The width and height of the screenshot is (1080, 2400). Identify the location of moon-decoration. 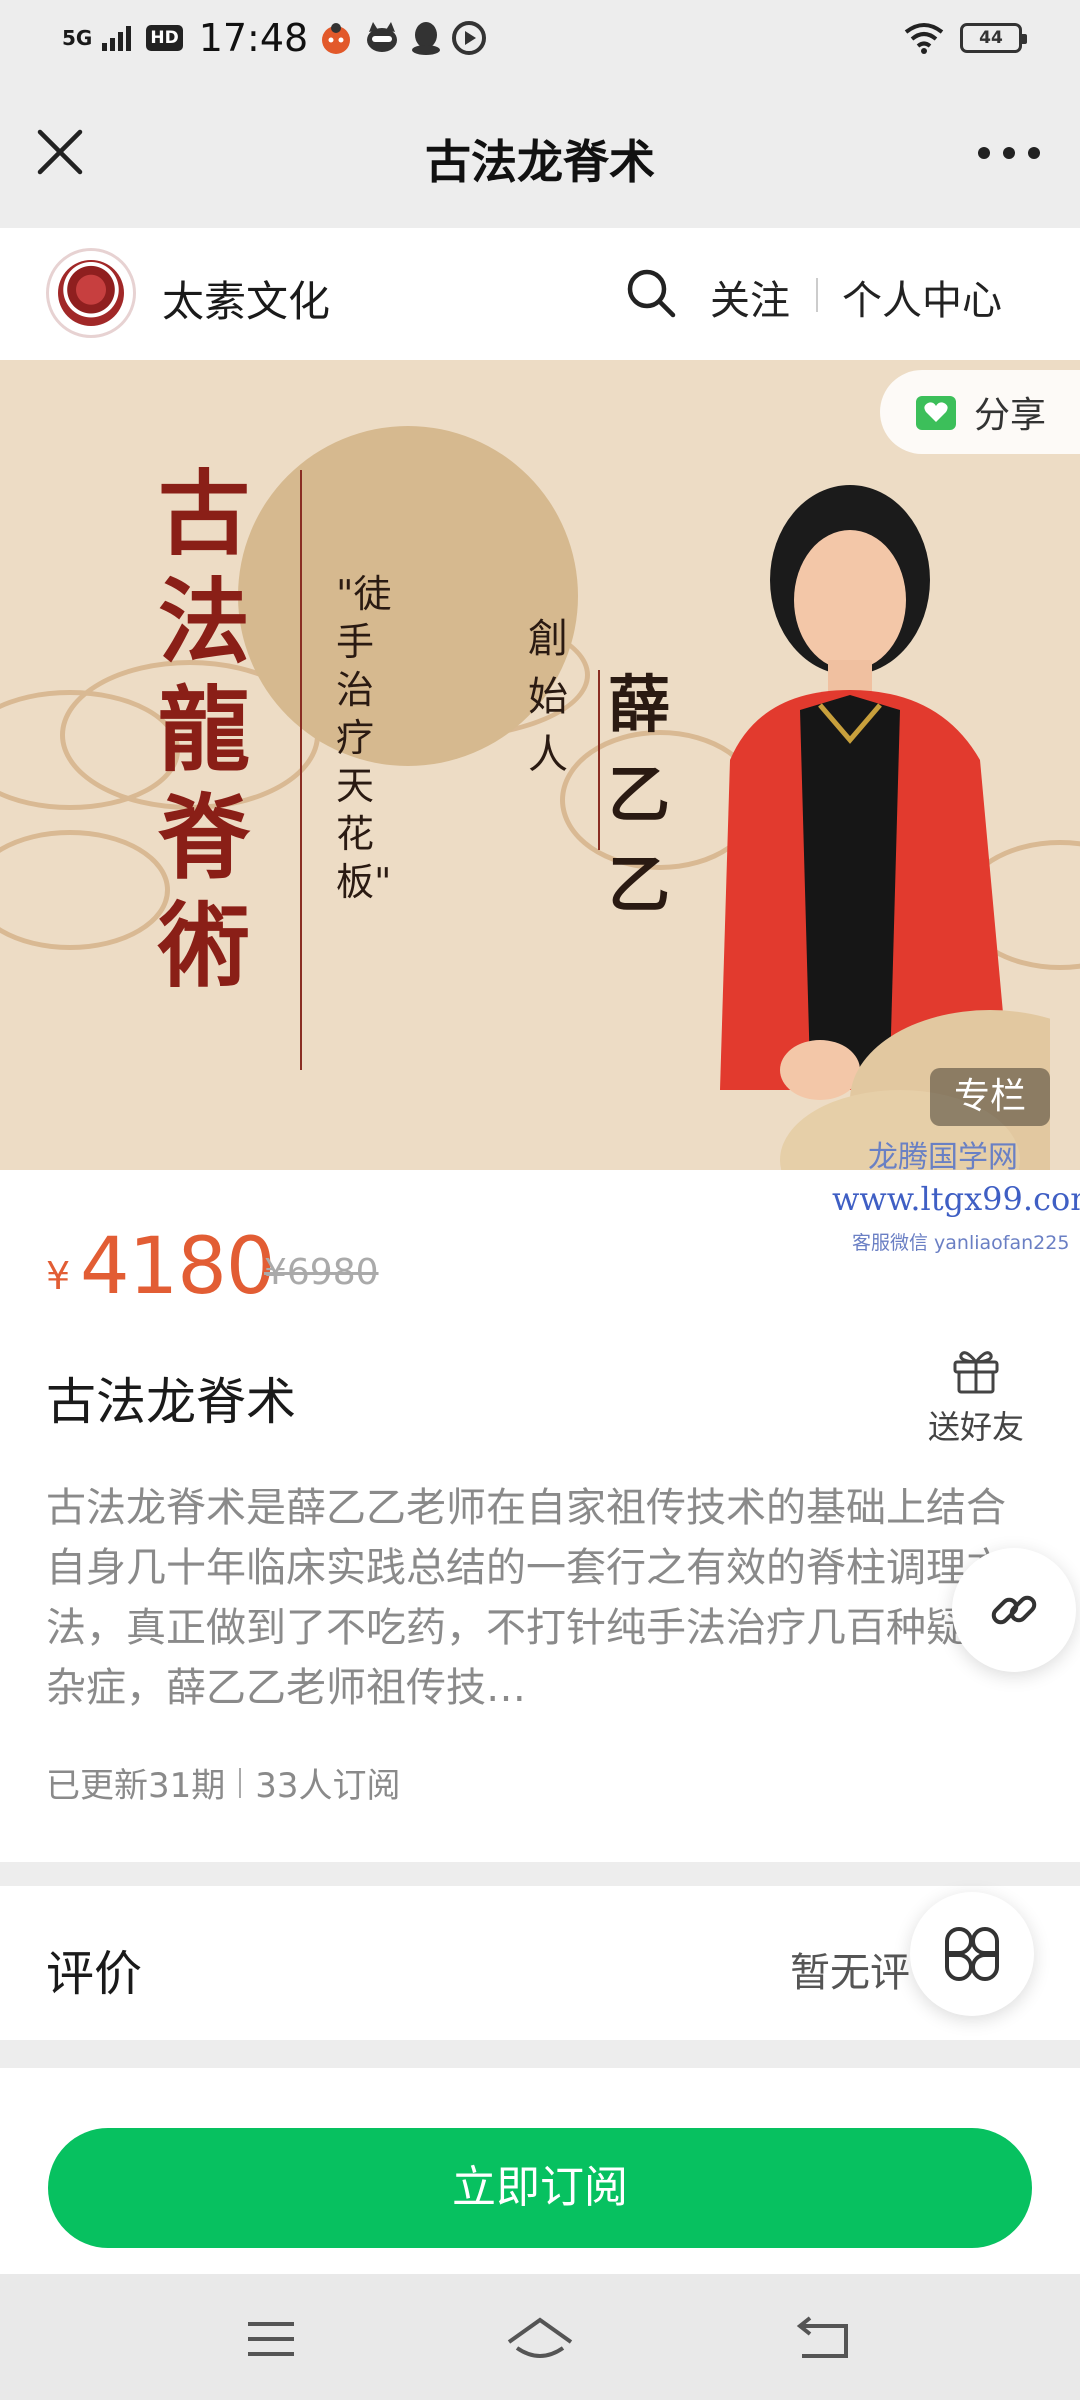
(408, 596).